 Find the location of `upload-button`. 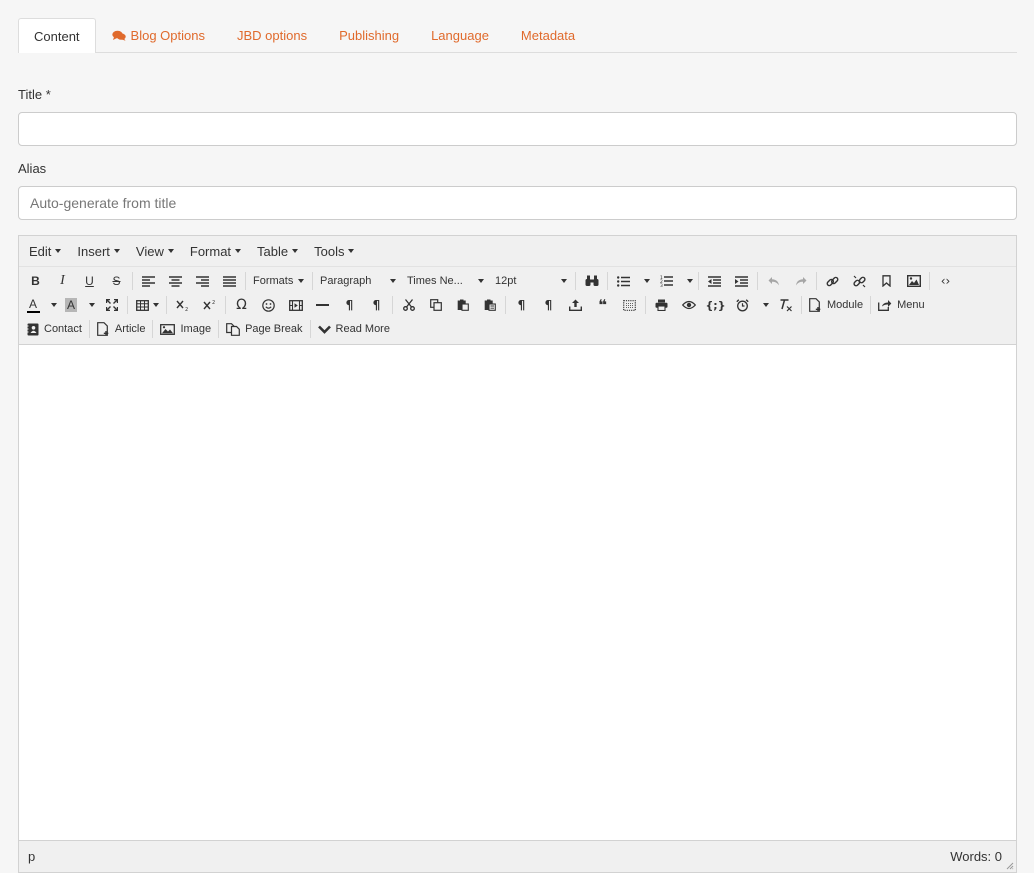

upload-button is located at coordinates (575, 305).